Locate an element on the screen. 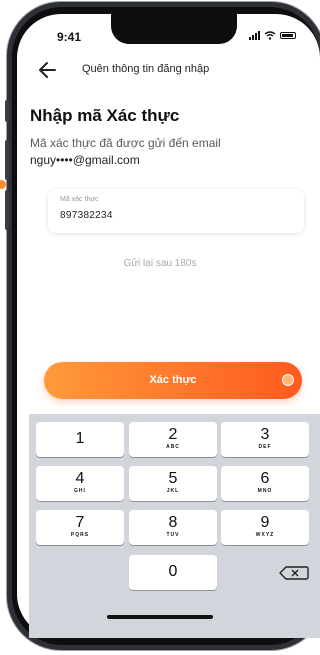  page-title: Nhập mã Xác thực is located at coordinates (105, 115).